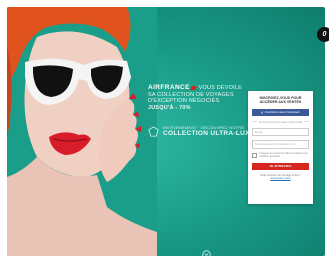  What do you see at coordinates (209, 133) in the screenshot?
I see `collection-title: COLLECTION ULTRA-LUXE` at bounding box center [209, 133].